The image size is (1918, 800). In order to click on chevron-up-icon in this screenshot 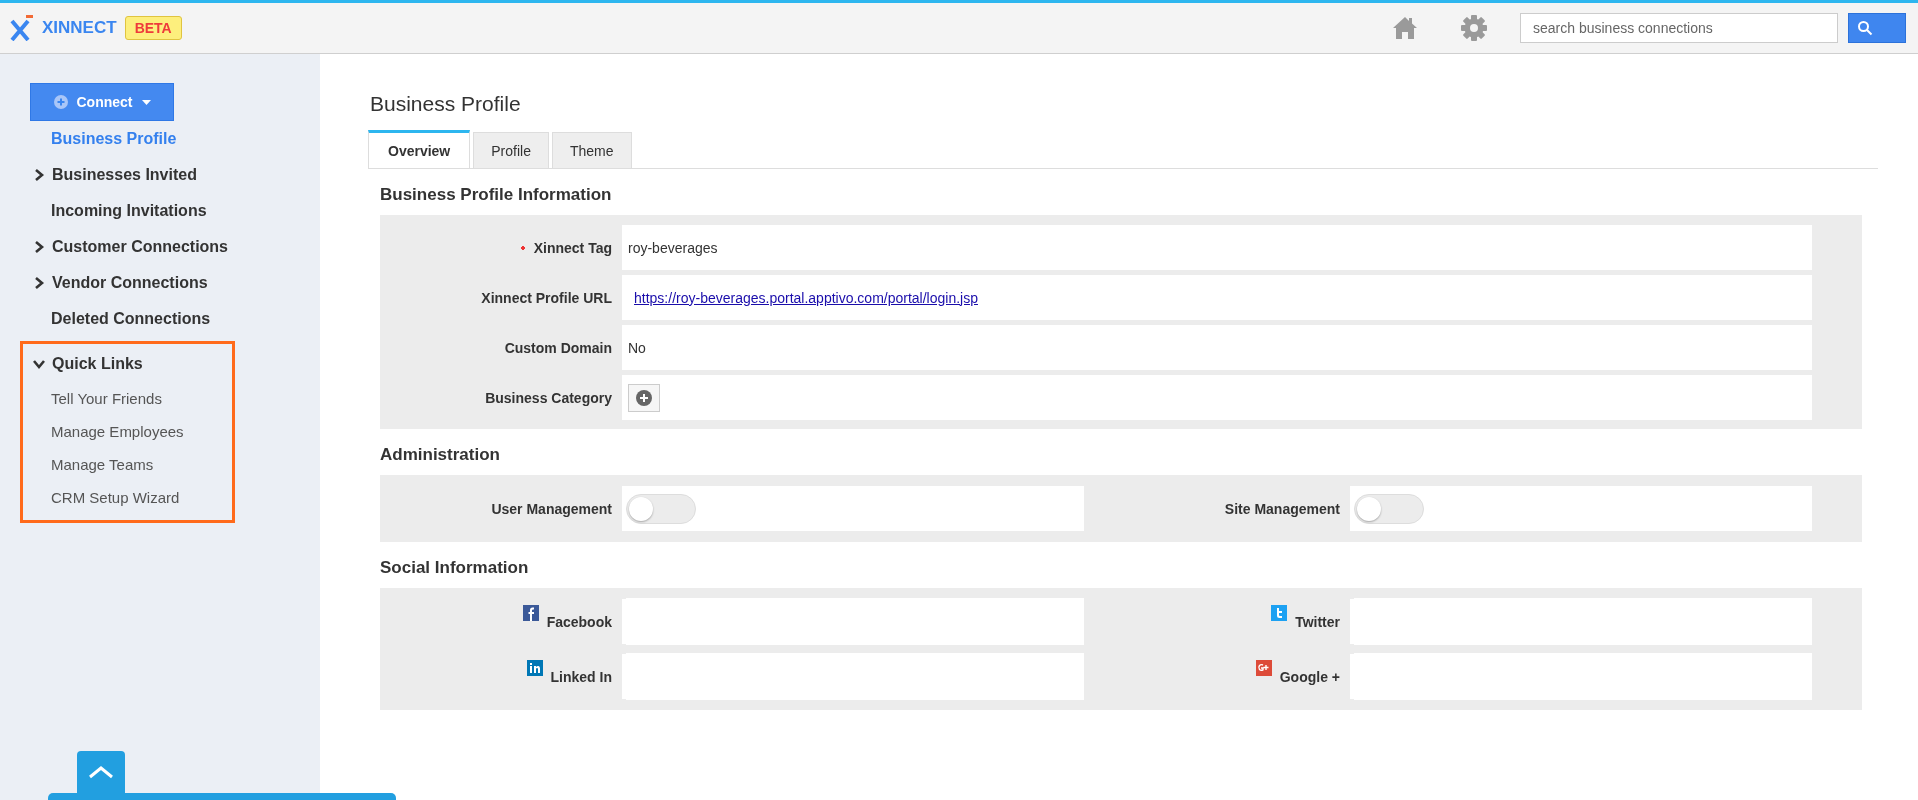, I will do `click(101, 772)`.